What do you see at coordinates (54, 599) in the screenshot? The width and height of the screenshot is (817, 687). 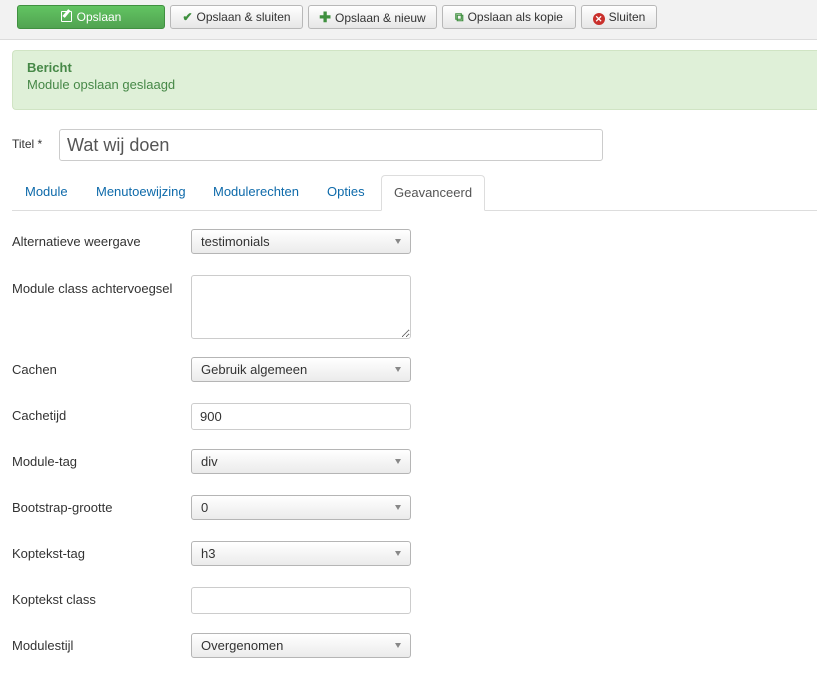 I see `header-class-label: Koptekst class` at bounding box center [54, 599].